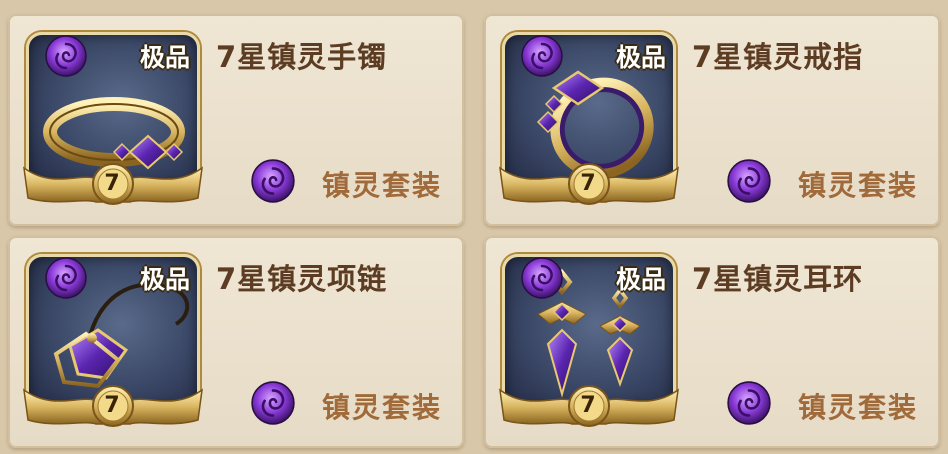 The image size is (948, 454). I want to click on item-name: 7星镇灵耳环, so click(778, 279).